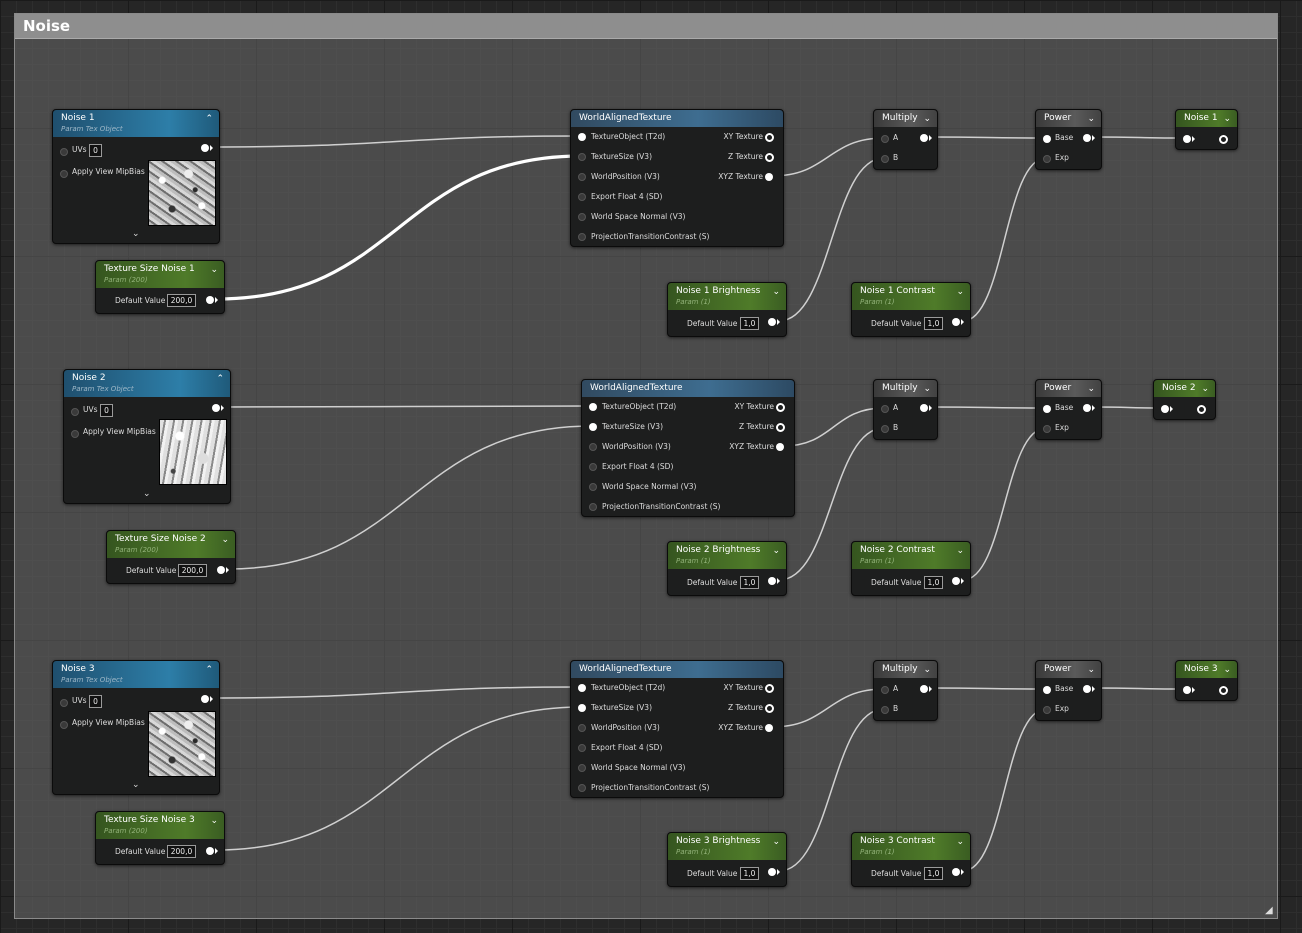  I want to click on output-input-pin, so click(1165, 409).